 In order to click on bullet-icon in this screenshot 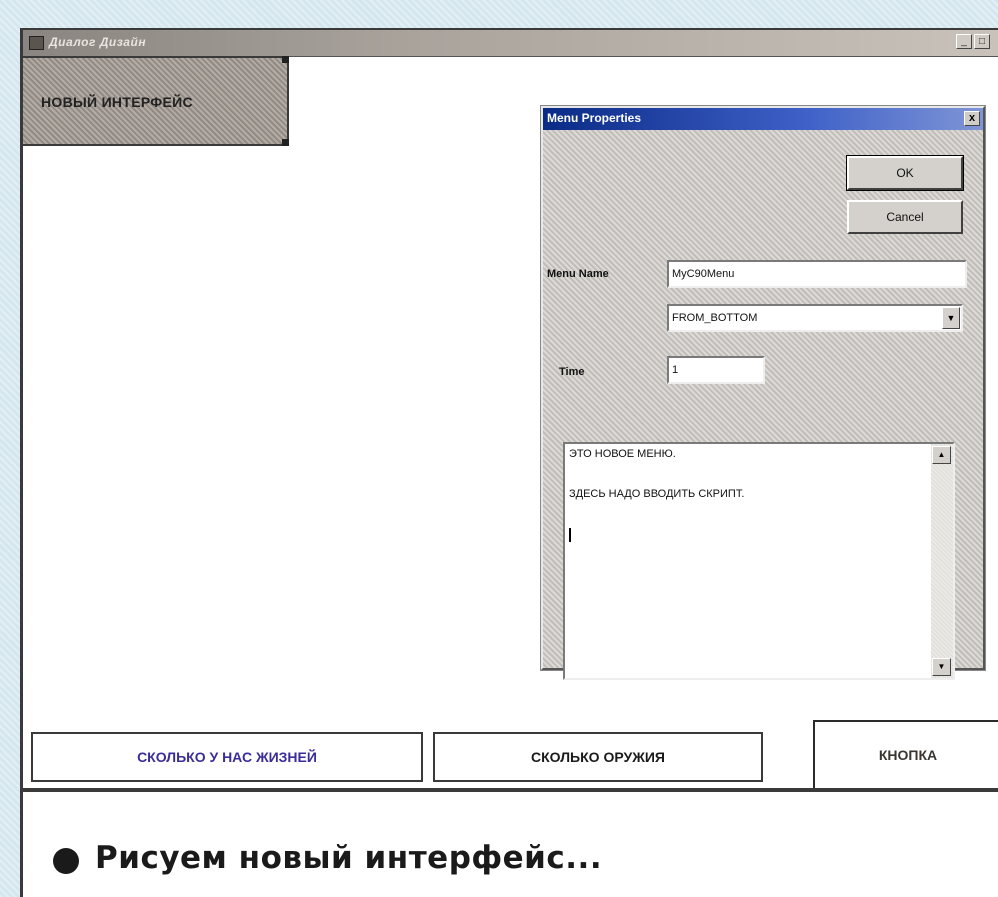, I will do `click(66, 861)`.